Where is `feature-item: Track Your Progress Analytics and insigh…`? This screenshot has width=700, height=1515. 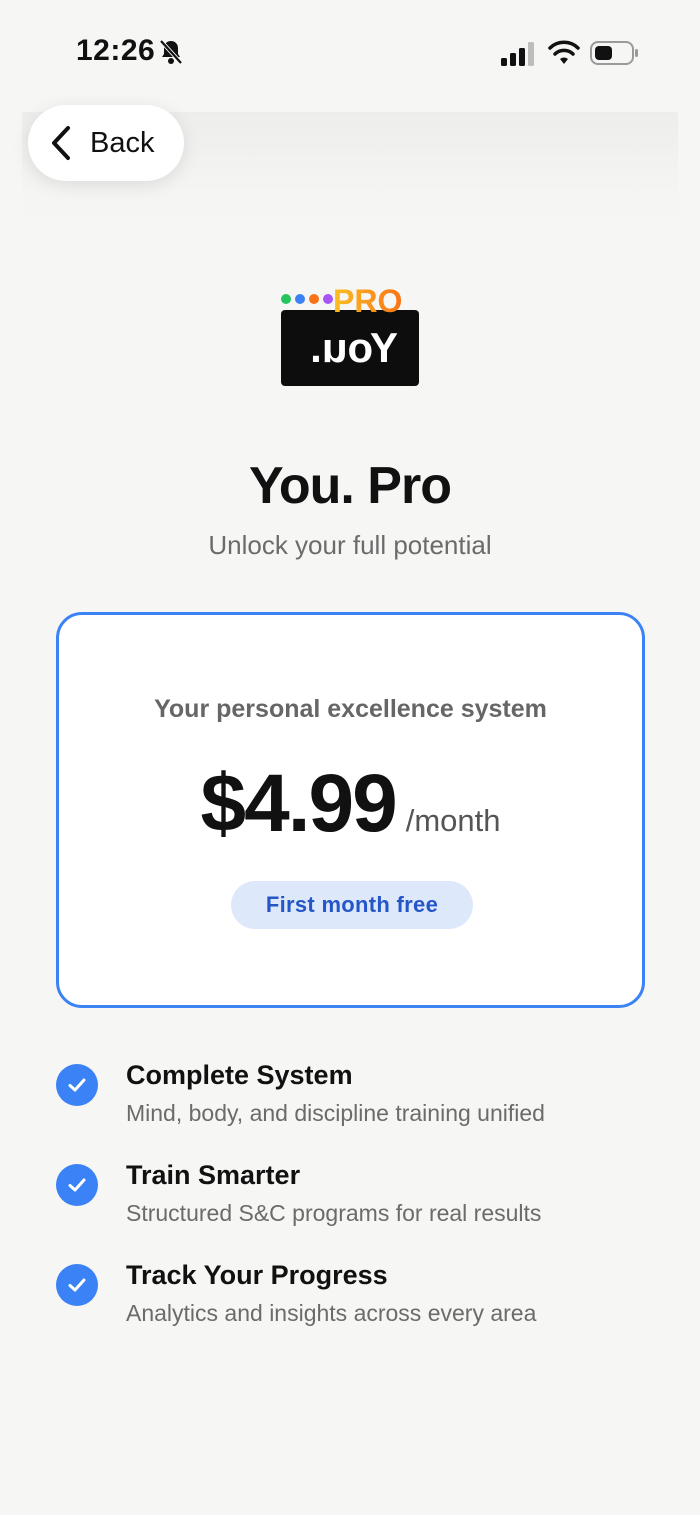
feature-item: Track Your Progress Analytics and insigh… is located at coordinates (356, 1300).